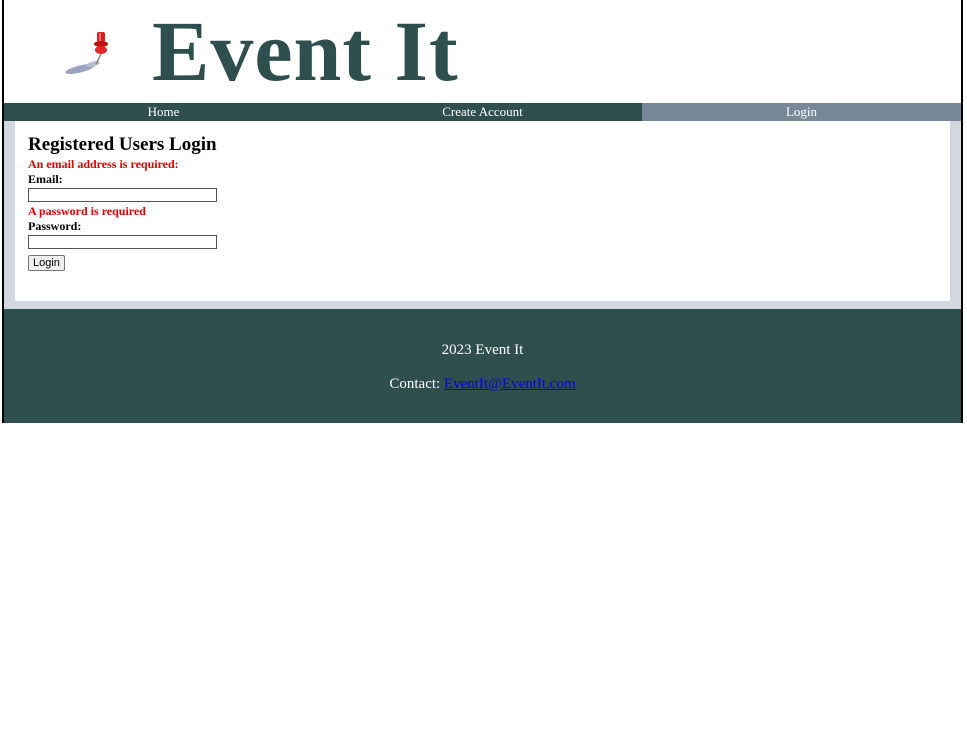  I want to click on email-error-message: An email address is required:, so click(103, 164).